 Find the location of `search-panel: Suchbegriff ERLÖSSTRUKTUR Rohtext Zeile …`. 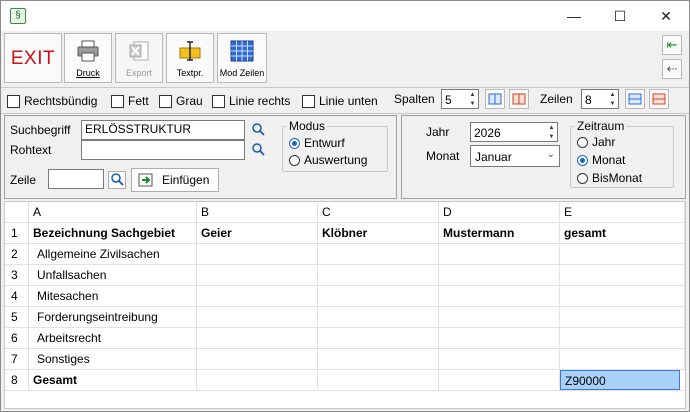

search-panel: Suchbegriff ERLÖSSTRUKTUR Rohtext Zeile … is located at coordinates (200, 157).